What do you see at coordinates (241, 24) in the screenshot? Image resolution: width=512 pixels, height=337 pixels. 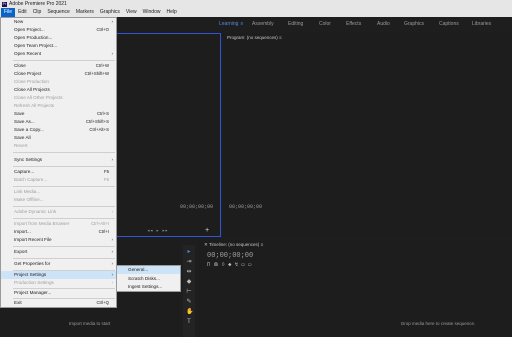 I see `workspace-menu-icon: ≡` at bounding box center [241, 24].